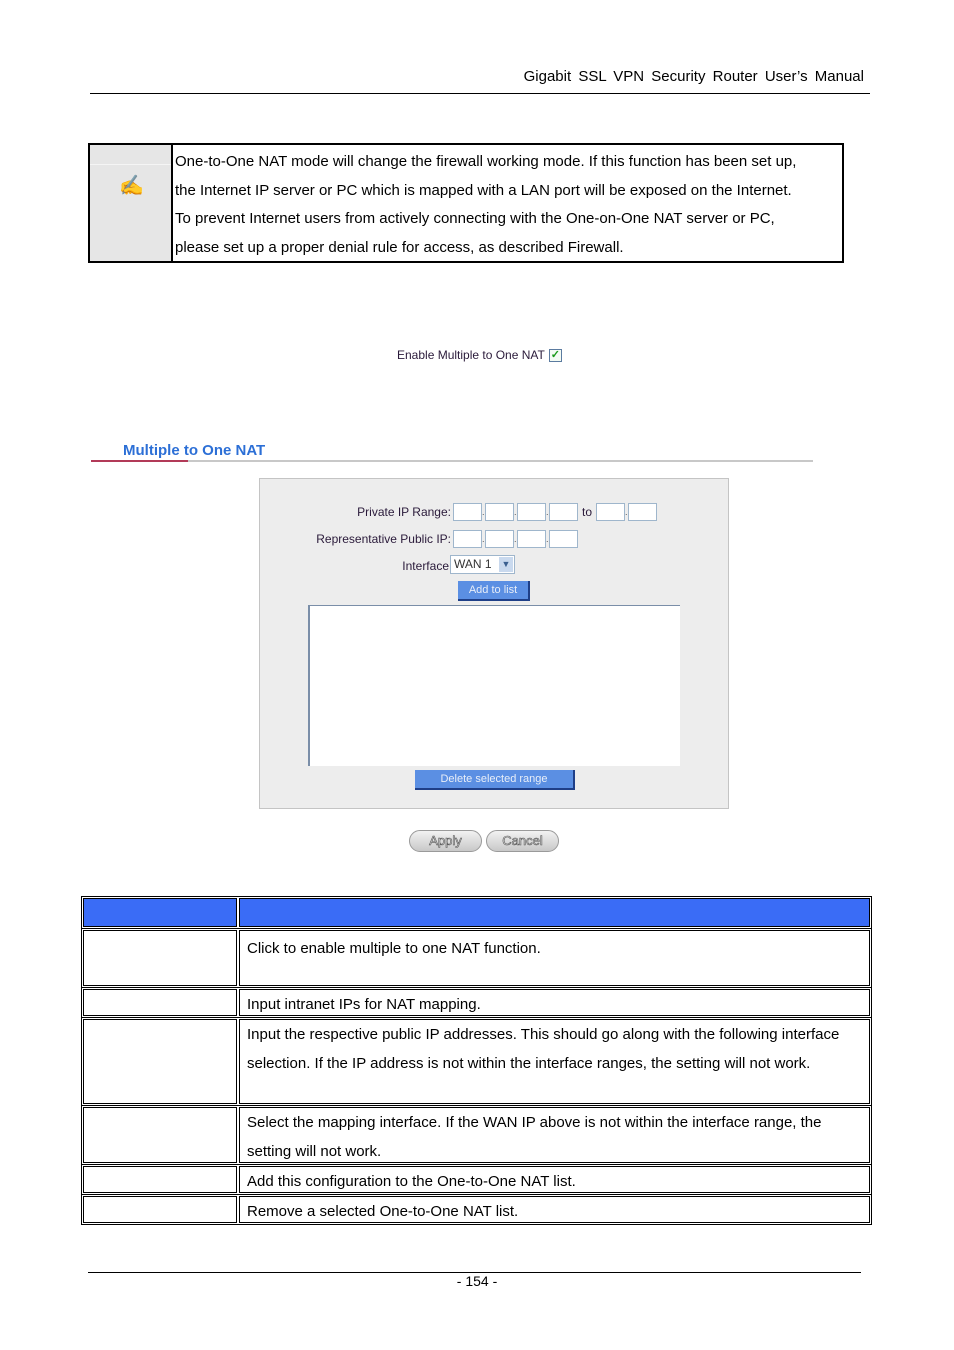 This screenshot has width=954, height=1350. Describe the element at coordinates (404, 512) in the screenshot. I see `private-ip-label: Private IP Range:` at that location.